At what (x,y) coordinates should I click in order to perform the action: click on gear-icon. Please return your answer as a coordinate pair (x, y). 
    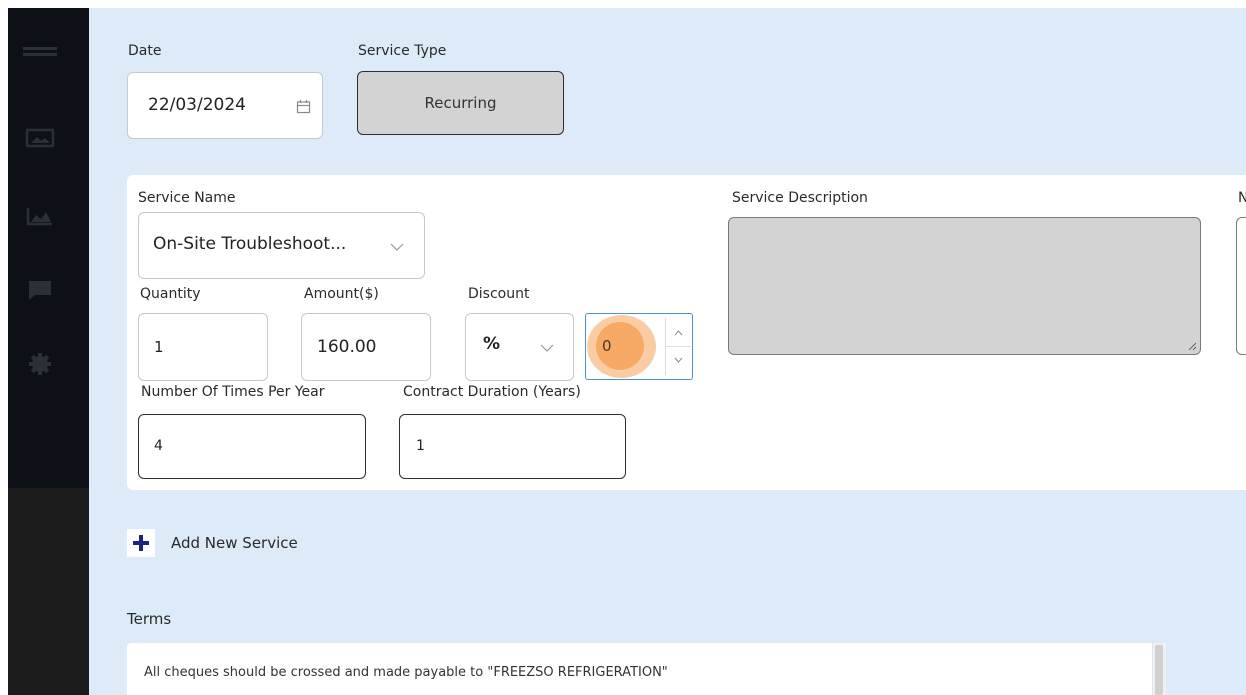
    Looking at the image, I should click on (40, 364).